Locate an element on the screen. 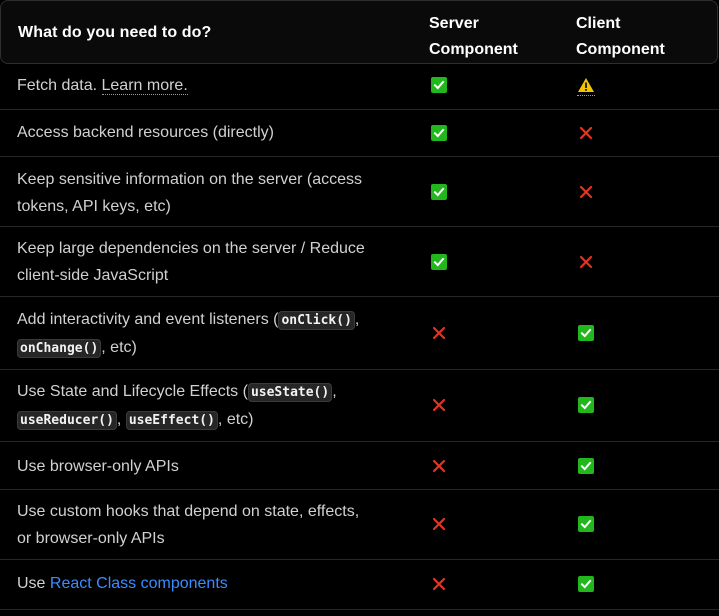 Image resolution: width=719 pixels, height=616 pixels. table-row: Fetch data. Learn more. is located at coordinates (359, 87).